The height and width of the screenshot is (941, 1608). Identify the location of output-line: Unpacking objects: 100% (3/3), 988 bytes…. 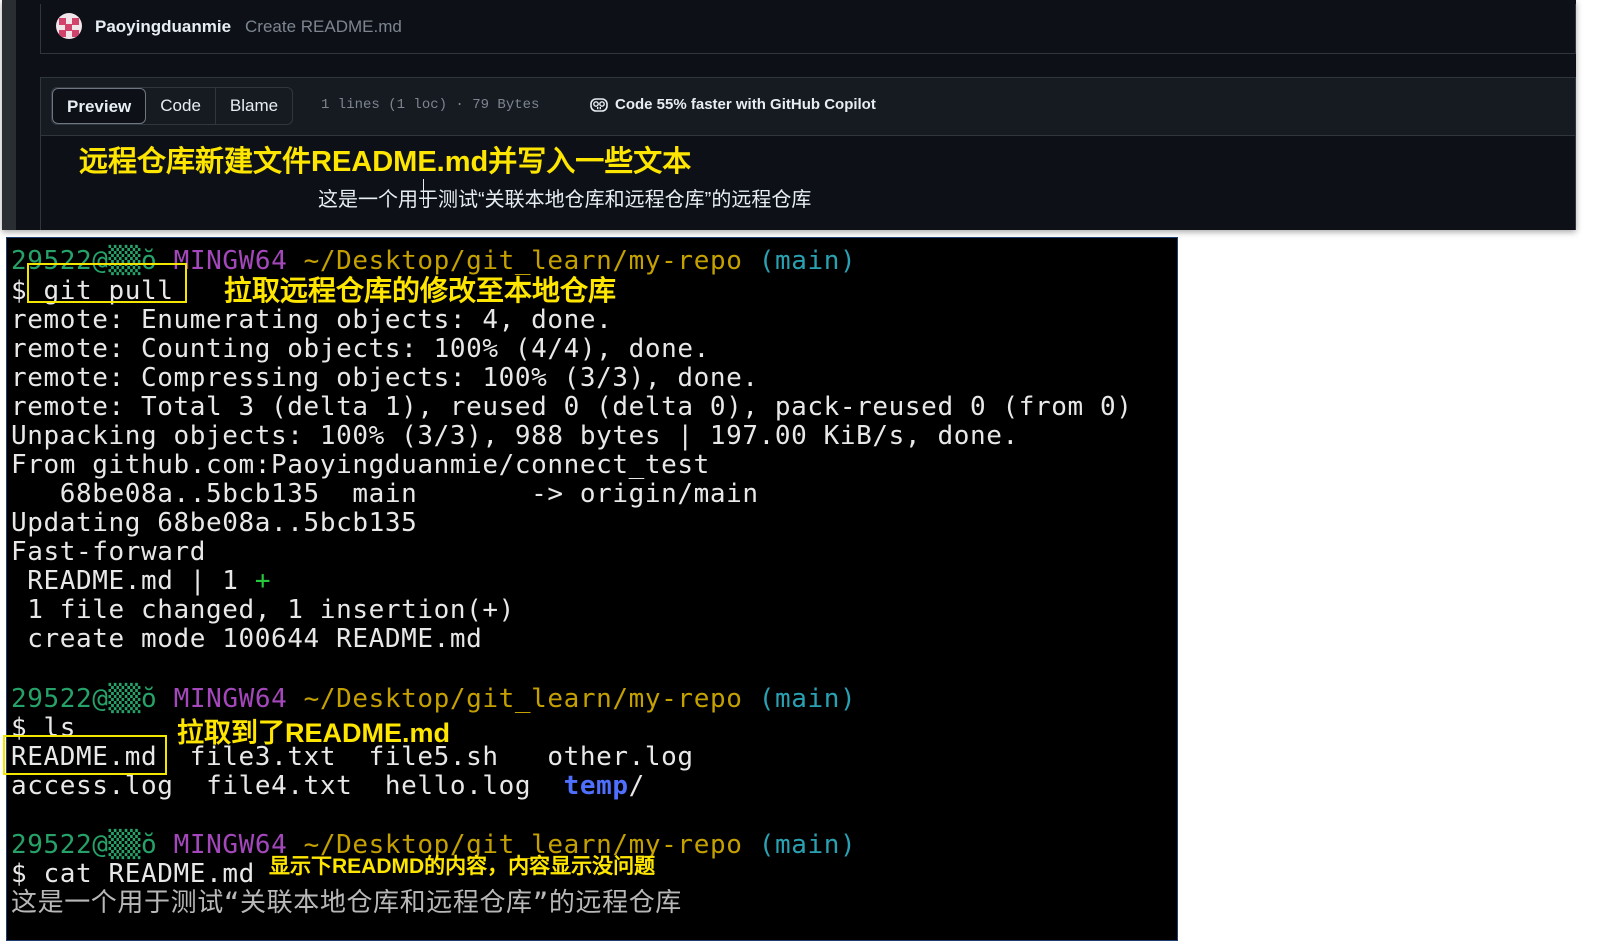
(515, 436).